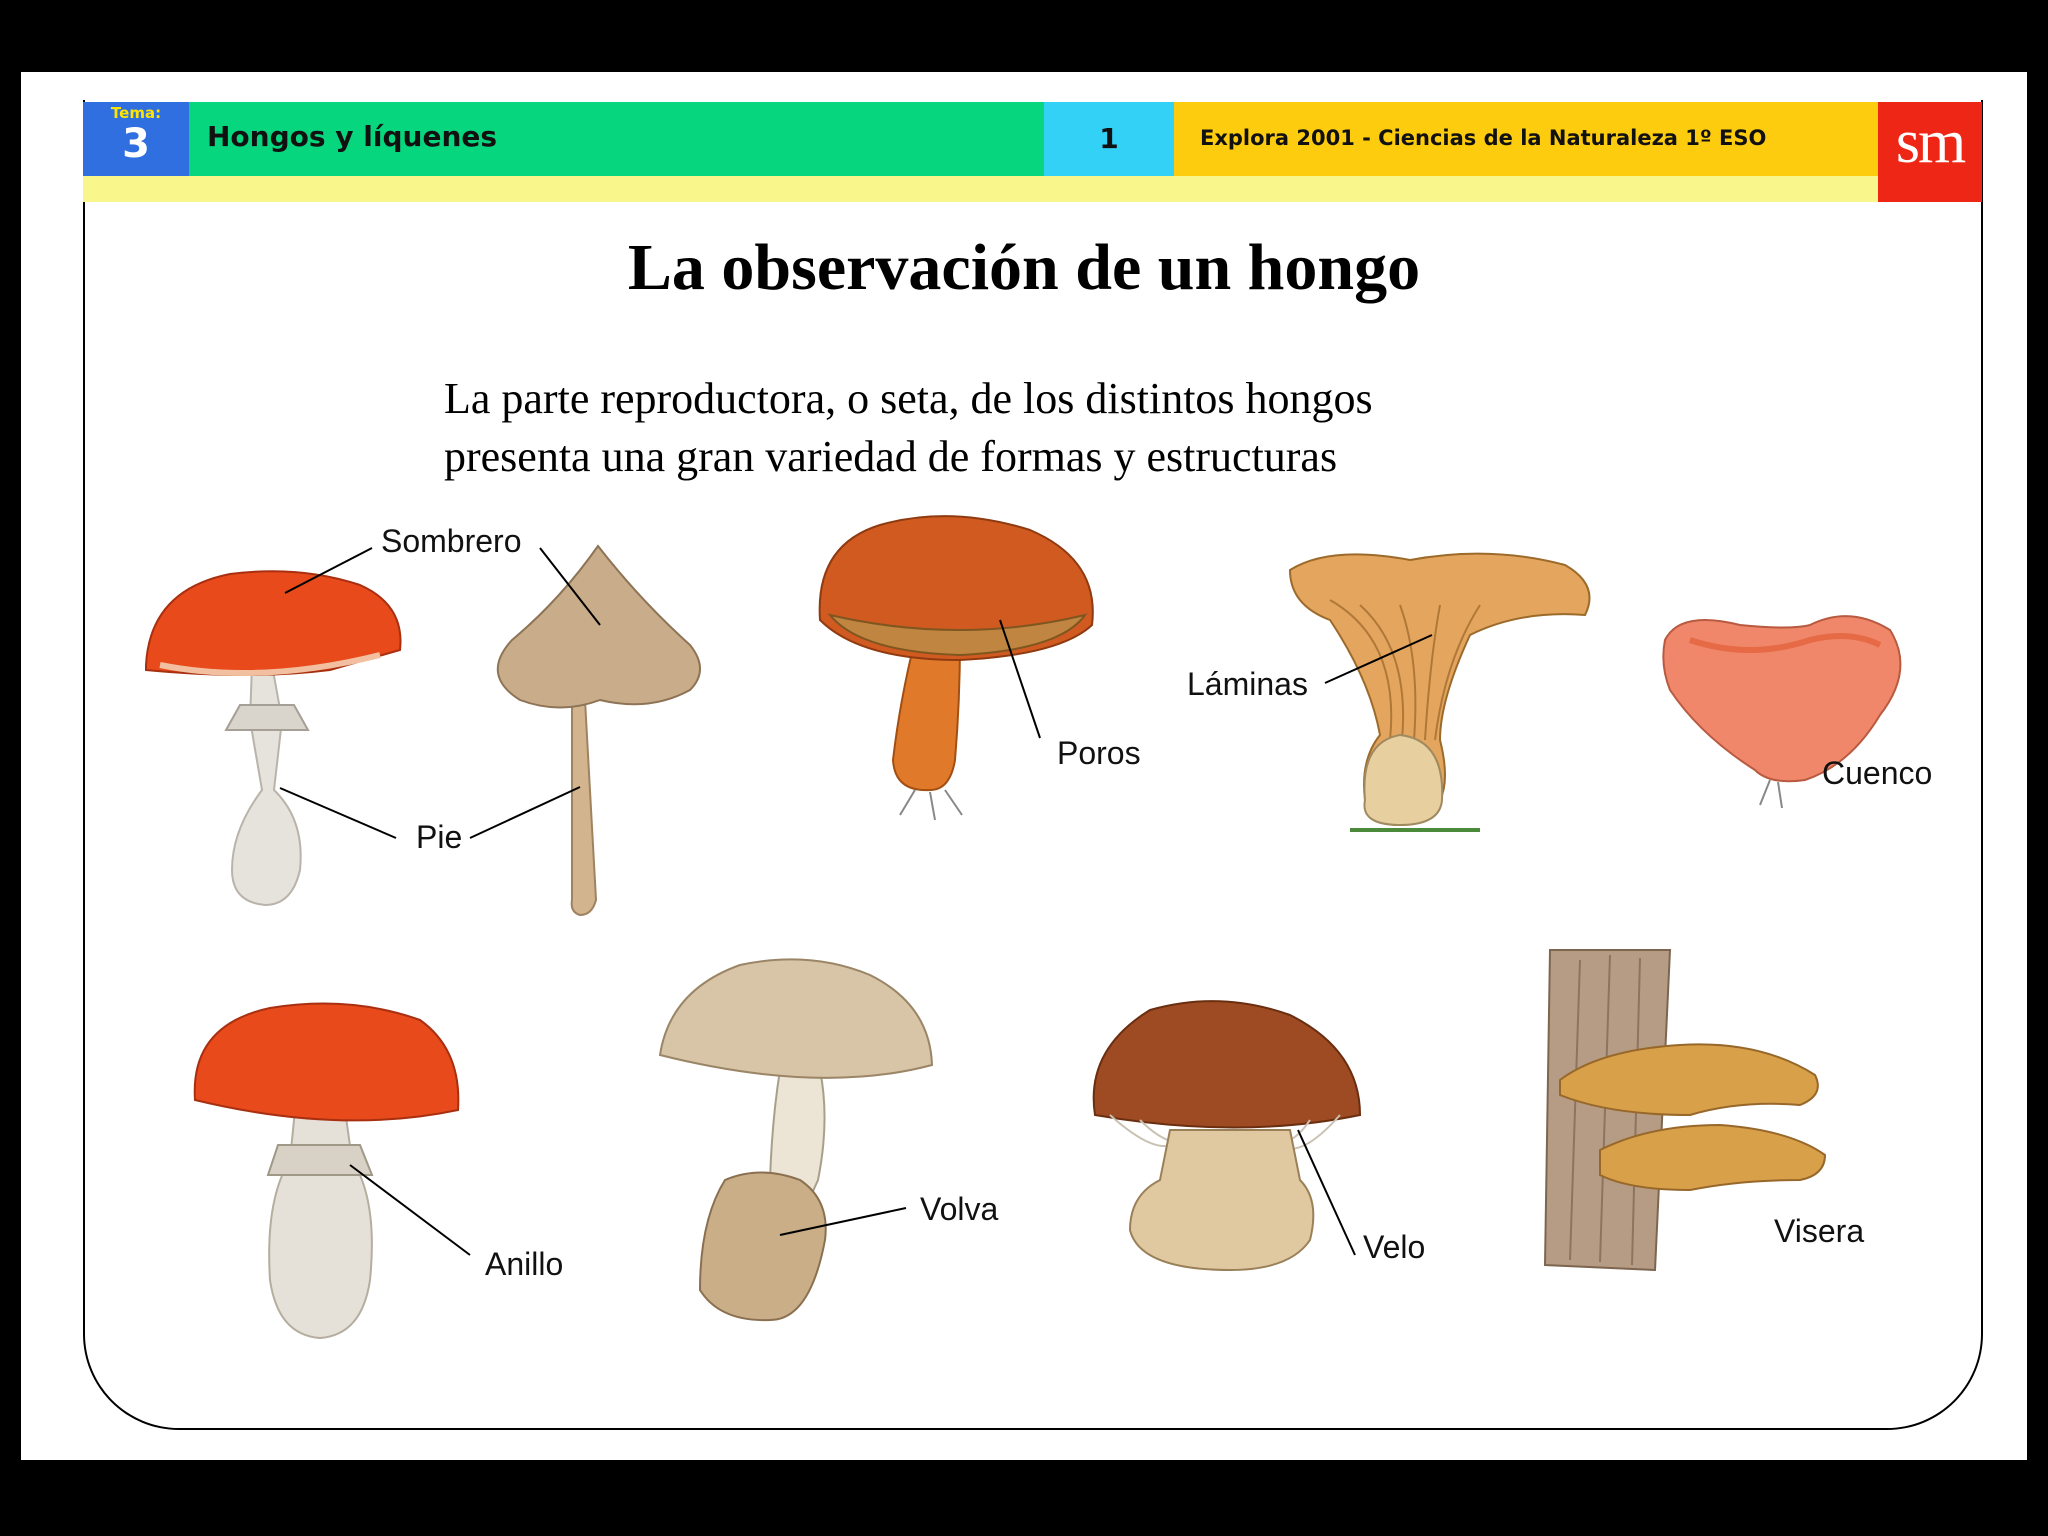 The height and width of the screenshot is (1536, 2048). What do you see at coordinates (796, 1140) in the screenshot?
I see `volva-mushroom-illustration` at bounding box center [796, 1140].